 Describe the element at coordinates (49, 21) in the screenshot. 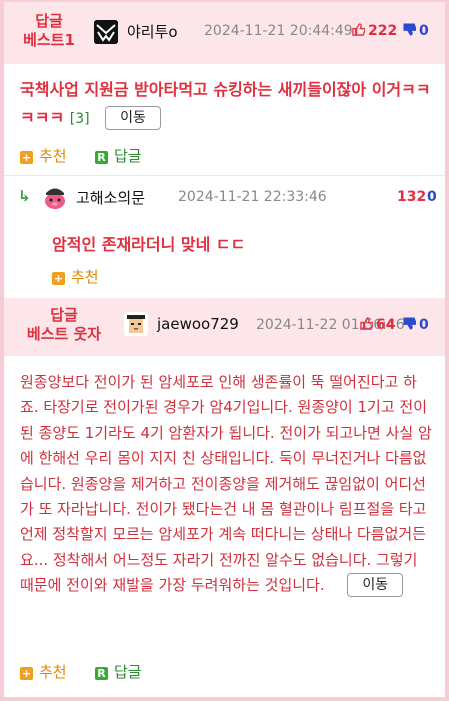

I see `best1-badge-line1: 답글` at that location.